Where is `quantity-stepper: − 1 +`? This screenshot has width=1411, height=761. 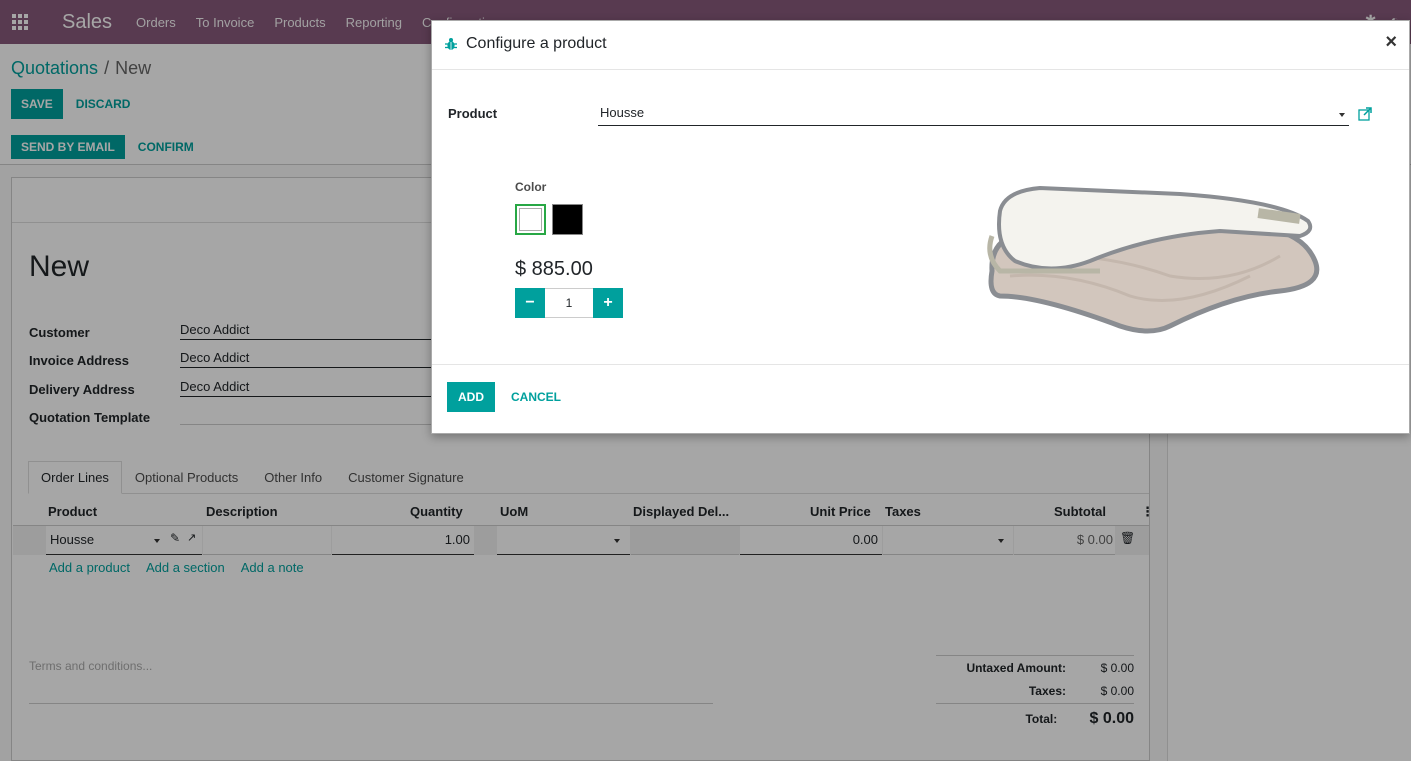 quantity-stepper: − 1 + is located at coordinates (569, 303).